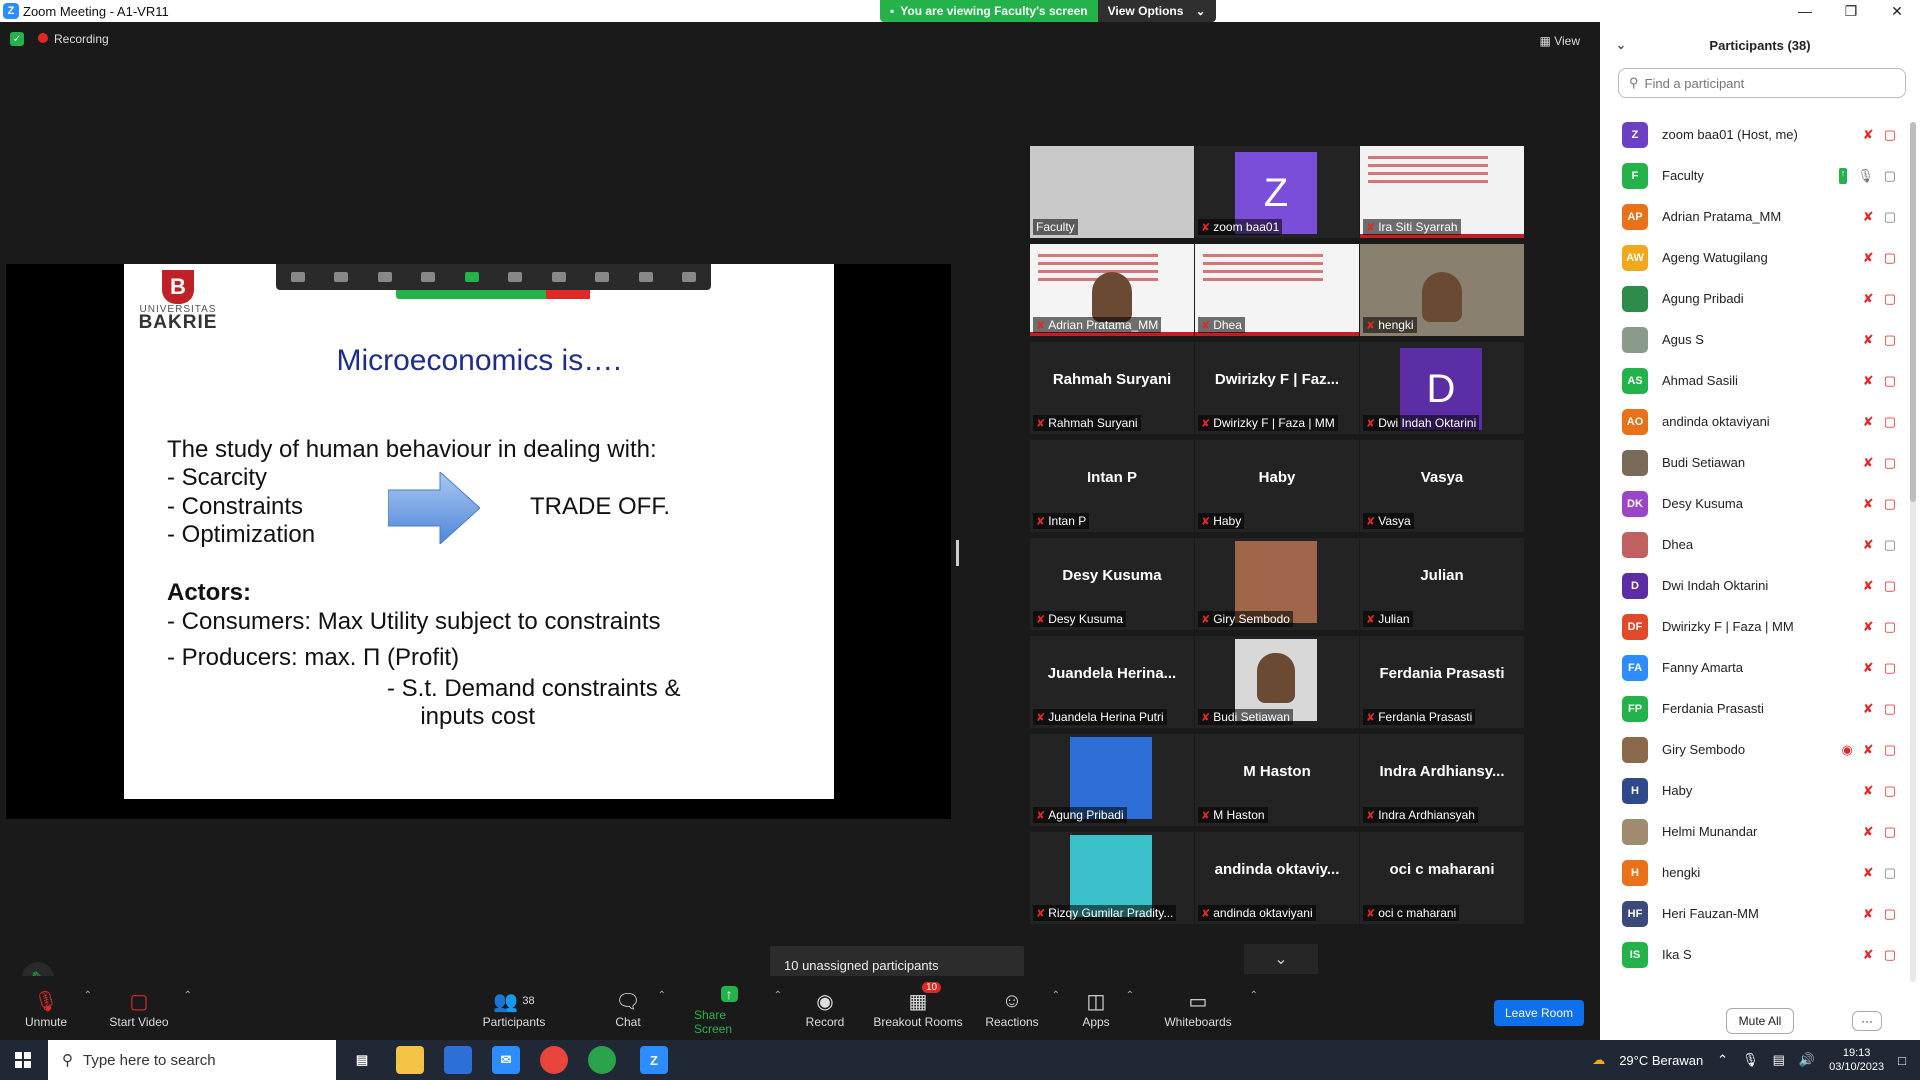  What do you see at coordinates (17, 39) in the screenshot?
I see `shield-icon: ✓` at bounding box center [17, 39].